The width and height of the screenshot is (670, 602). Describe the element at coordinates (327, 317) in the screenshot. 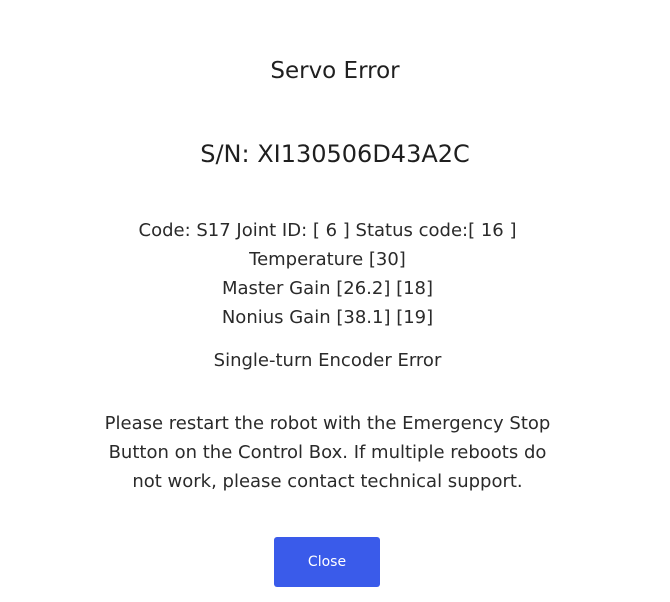

I see `nonius-gain-line: Nonius Gain [38.1] [19]` at that location.